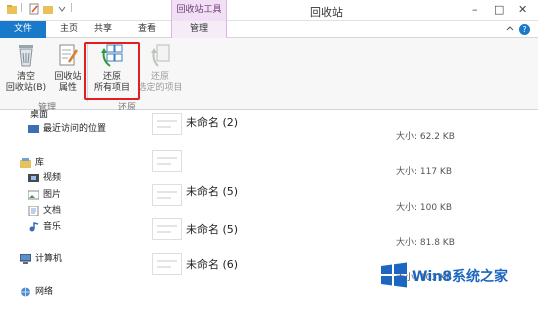  Describe the element at coordinates (33, 178) in the screenshot. I see `video-icon` at that location.